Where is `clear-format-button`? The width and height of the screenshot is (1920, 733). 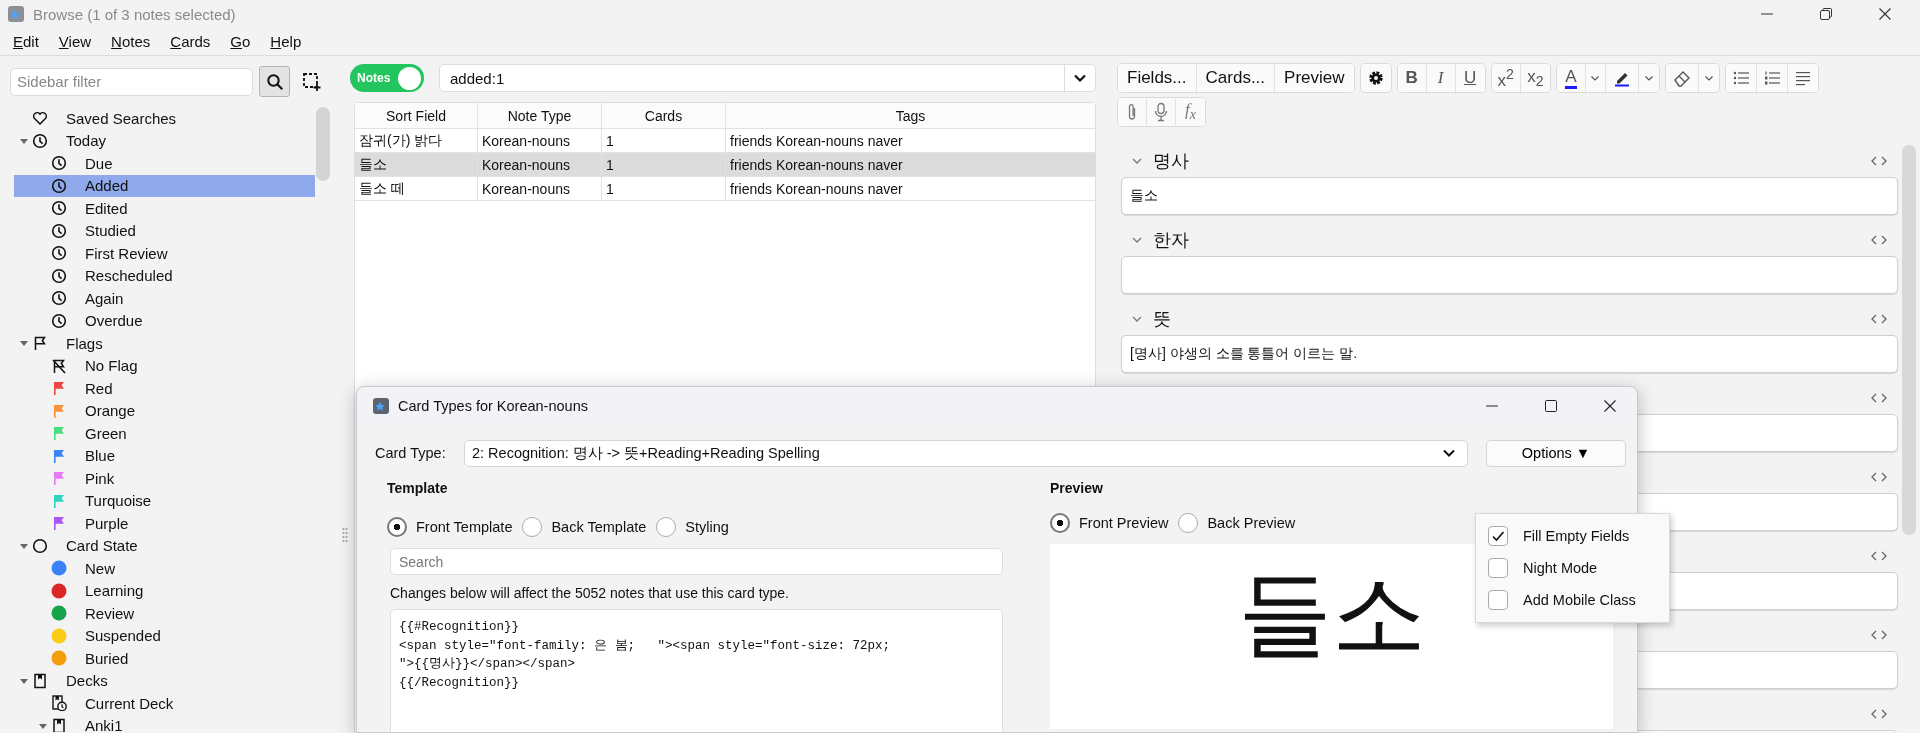
clear-format-button is located at coordinates (1682, 78).